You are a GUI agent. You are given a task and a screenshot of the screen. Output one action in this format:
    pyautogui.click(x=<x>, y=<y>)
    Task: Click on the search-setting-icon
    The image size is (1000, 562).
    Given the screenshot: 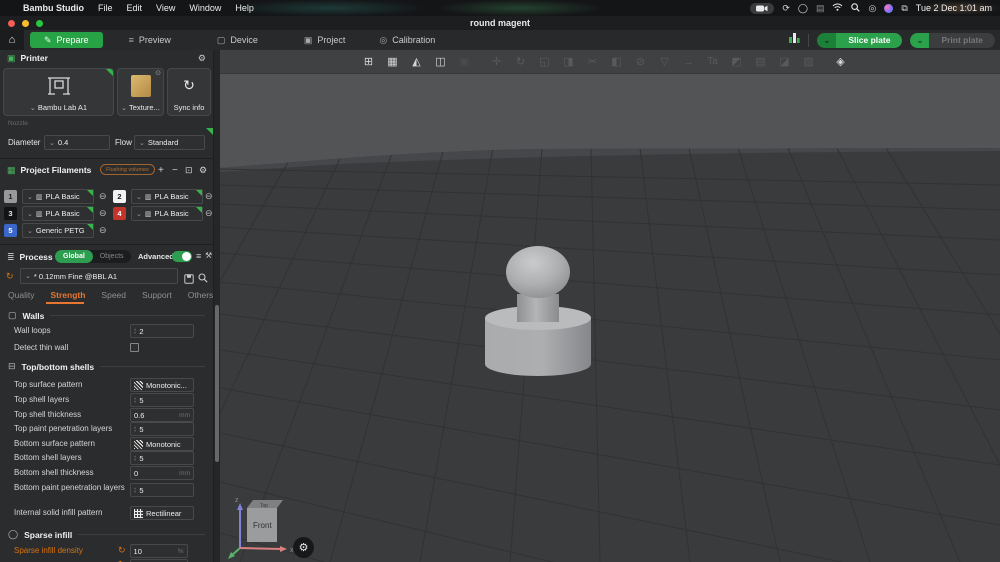 What is the action you would take?
    pyautogui.click(x=203, y=279)
    